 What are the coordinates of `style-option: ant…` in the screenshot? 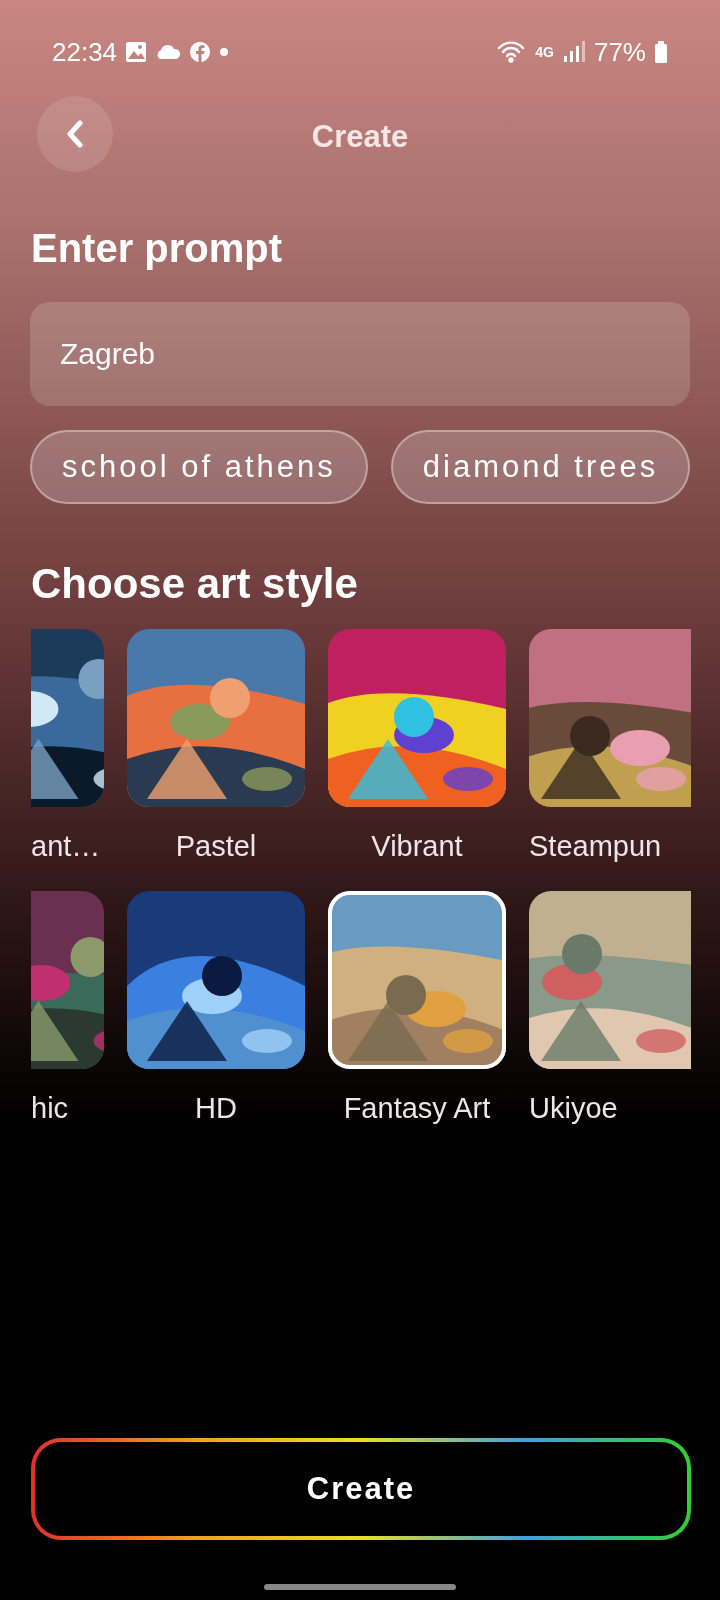 It's located at (67, 749).